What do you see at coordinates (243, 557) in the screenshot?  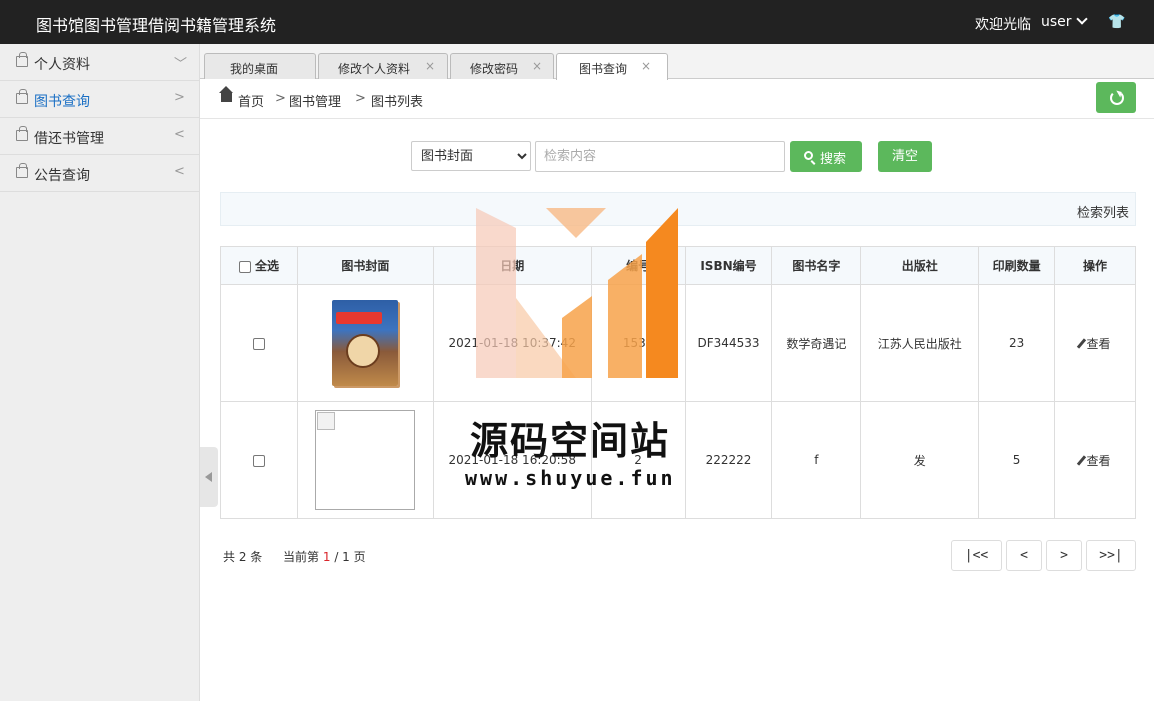 I see `pager-total: 共 2 条` at bounding box center [243, 557].